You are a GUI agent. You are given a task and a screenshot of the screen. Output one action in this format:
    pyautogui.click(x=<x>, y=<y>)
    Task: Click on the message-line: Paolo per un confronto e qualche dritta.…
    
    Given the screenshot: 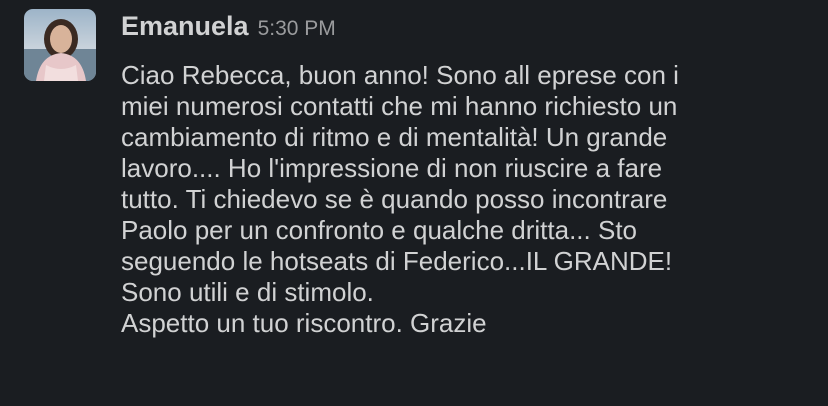 What is the action you would take?
    pyautogui.click(x=379, y=230)
    